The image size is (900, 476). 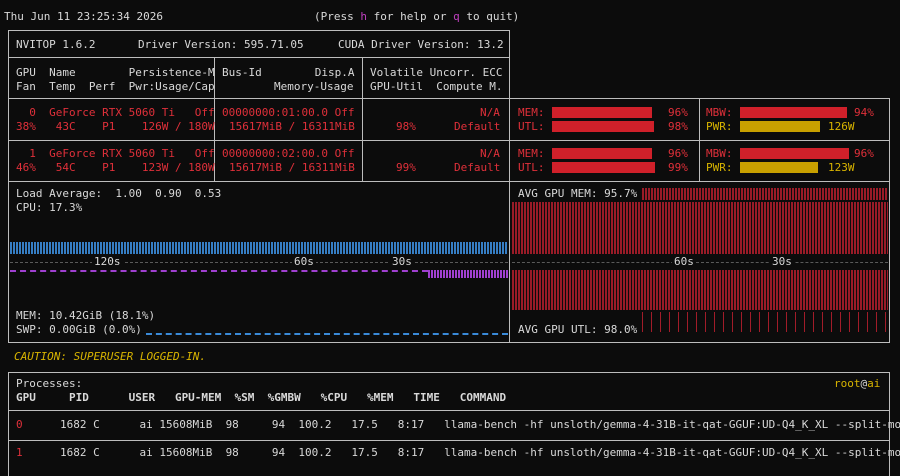 I want to click on gpu1-pwr-label: PWR:, so click(x=719, y=167).